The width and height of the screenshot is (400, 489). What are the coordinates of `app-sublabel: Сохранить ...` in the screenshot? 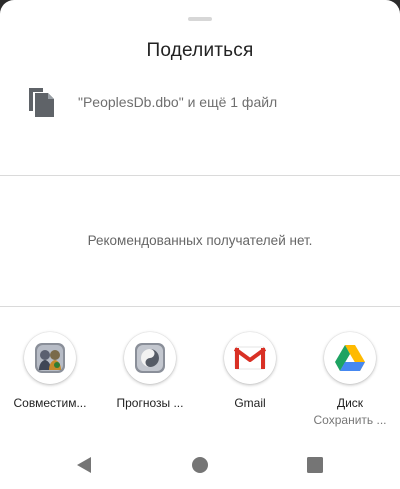 It's located at (350, 420).